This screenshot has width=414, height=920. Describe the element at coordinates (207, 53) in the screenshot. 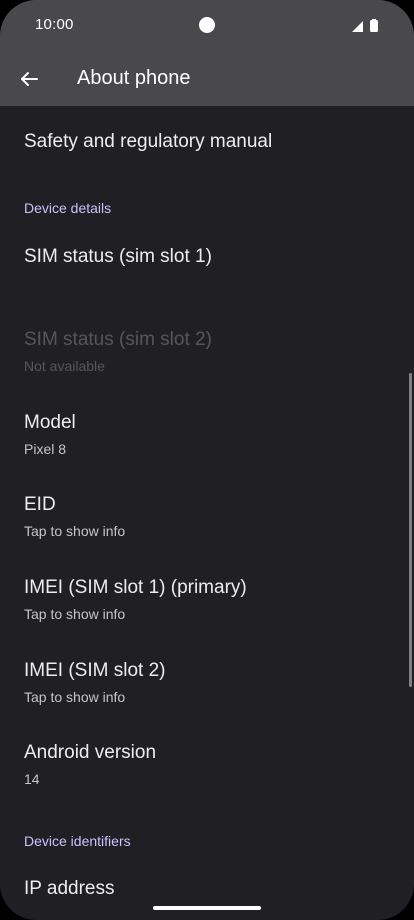

I see `top-app-bar: 10:00 About phone` at that location.